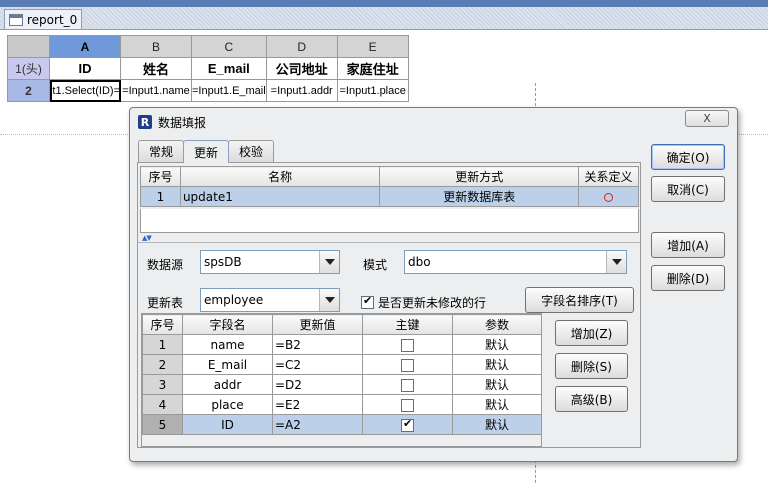 The width and height of the screenshot is (768, 484). Describe the element at coordinates (301, 68) in the screenshot. I see `cell-d1: 公司地址` at that location.